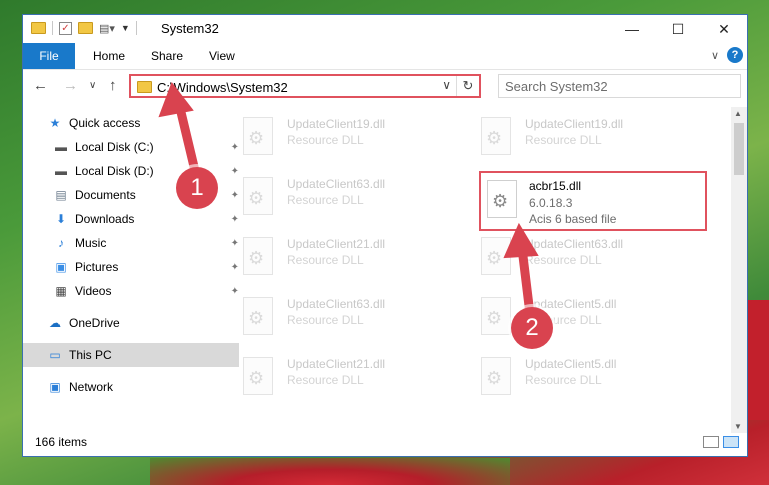 Image resolution: width=769 pixels, height=485 pixels. Describe the element at coordinates (526, 281) in the screenshot. I see `arrow-2-shaft` at that location.